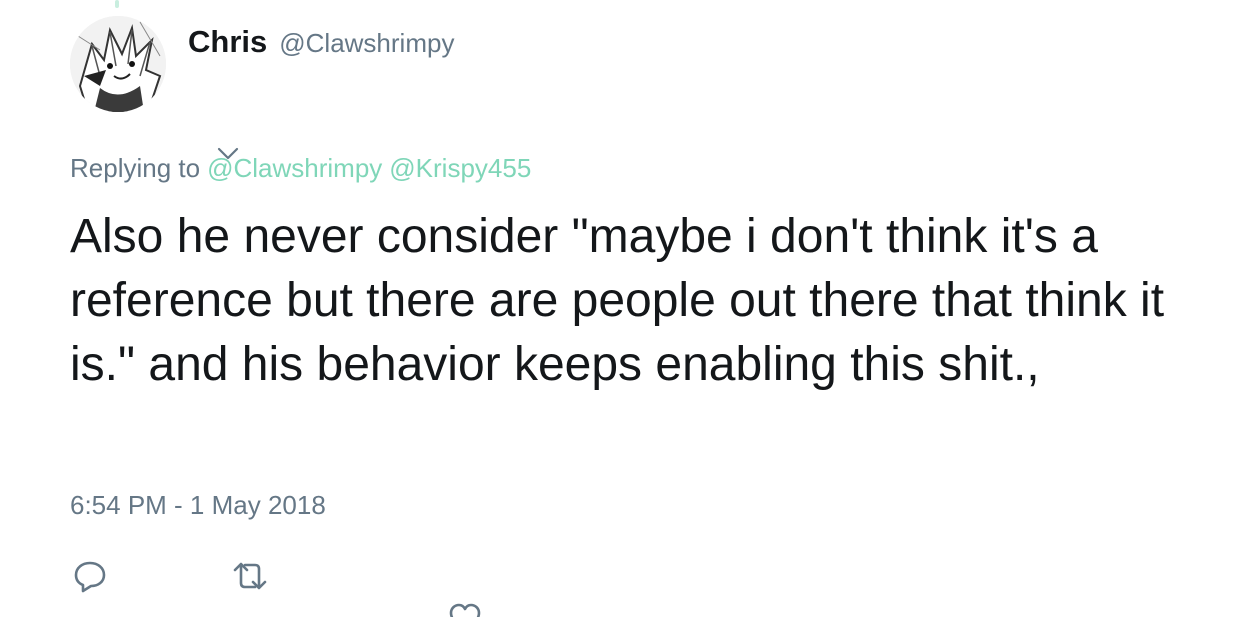  I want to click on thread-line, so click(117, 4).